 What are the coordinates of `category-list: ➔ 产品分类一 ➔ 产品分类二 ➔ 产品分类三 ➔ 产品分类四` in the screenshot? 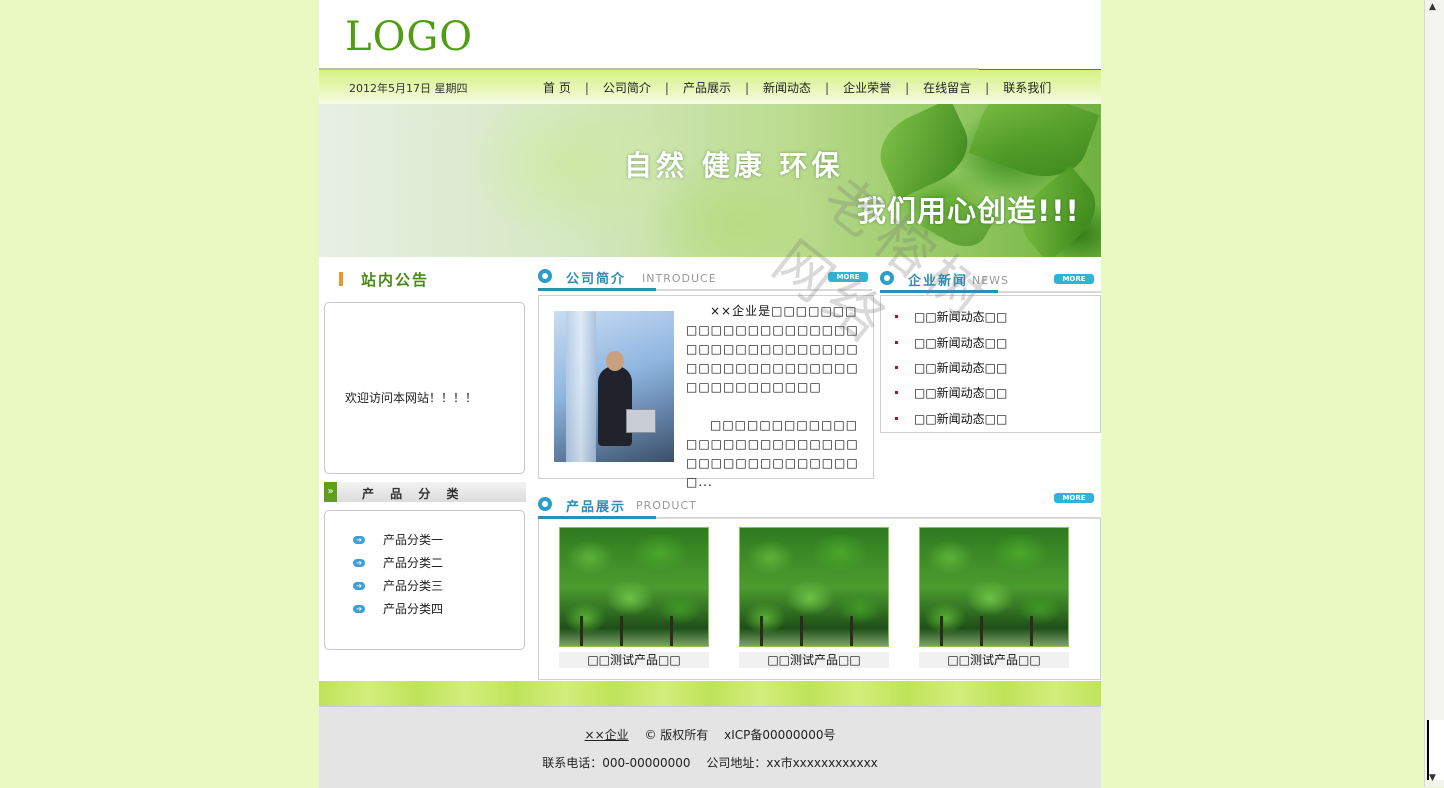 It's located at (398, 574).